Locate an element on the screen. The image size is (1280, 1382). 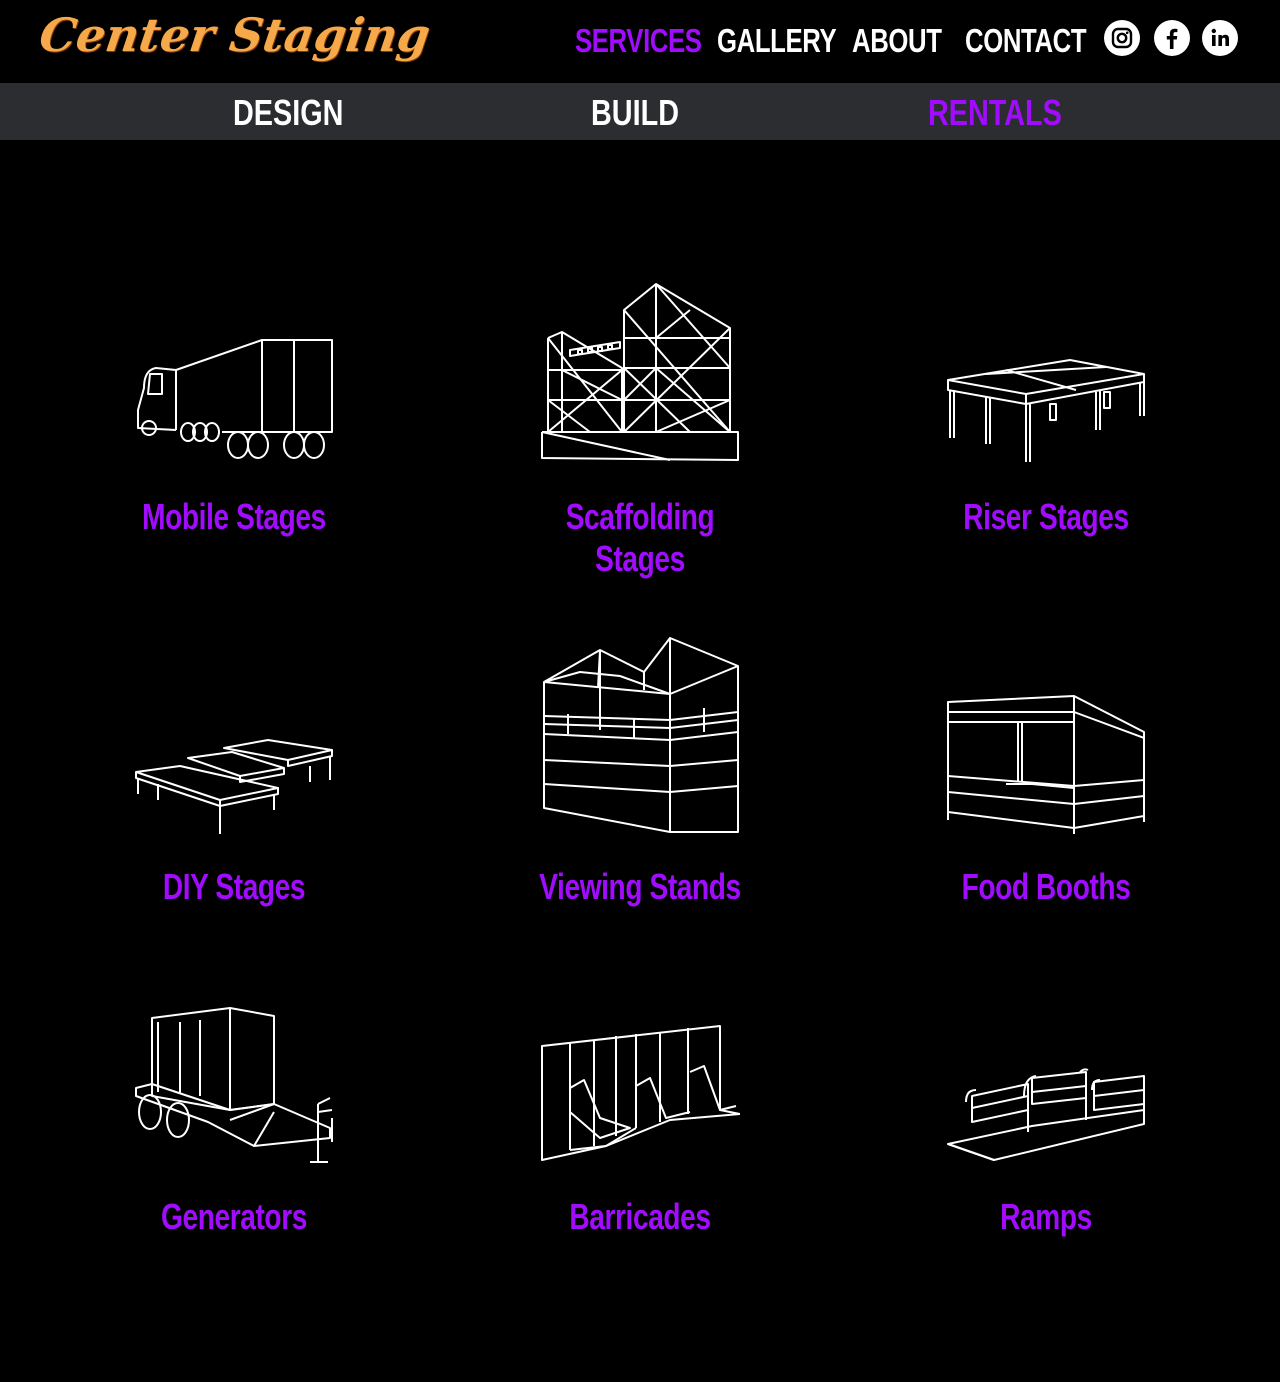
rental-ramps: Ramps is located at coordinates (1046, 1125).